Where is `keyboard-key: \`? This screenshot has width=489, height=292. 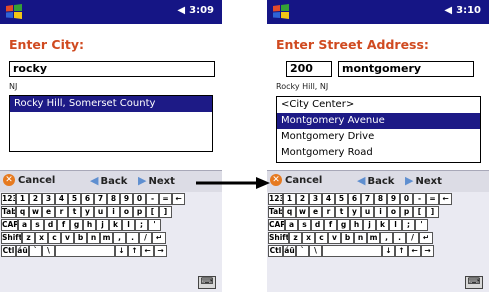
keyboard-key: \ is located at coordinates (48, 251).